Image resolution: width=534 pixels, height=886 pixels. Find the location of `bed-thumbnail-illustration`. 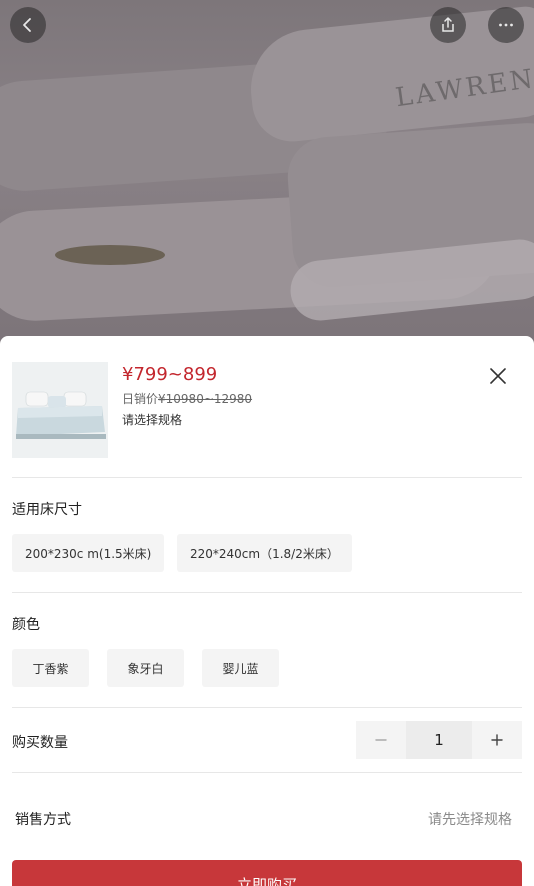

bed-thumbnail-illustration is located at coordinates (60, 410).